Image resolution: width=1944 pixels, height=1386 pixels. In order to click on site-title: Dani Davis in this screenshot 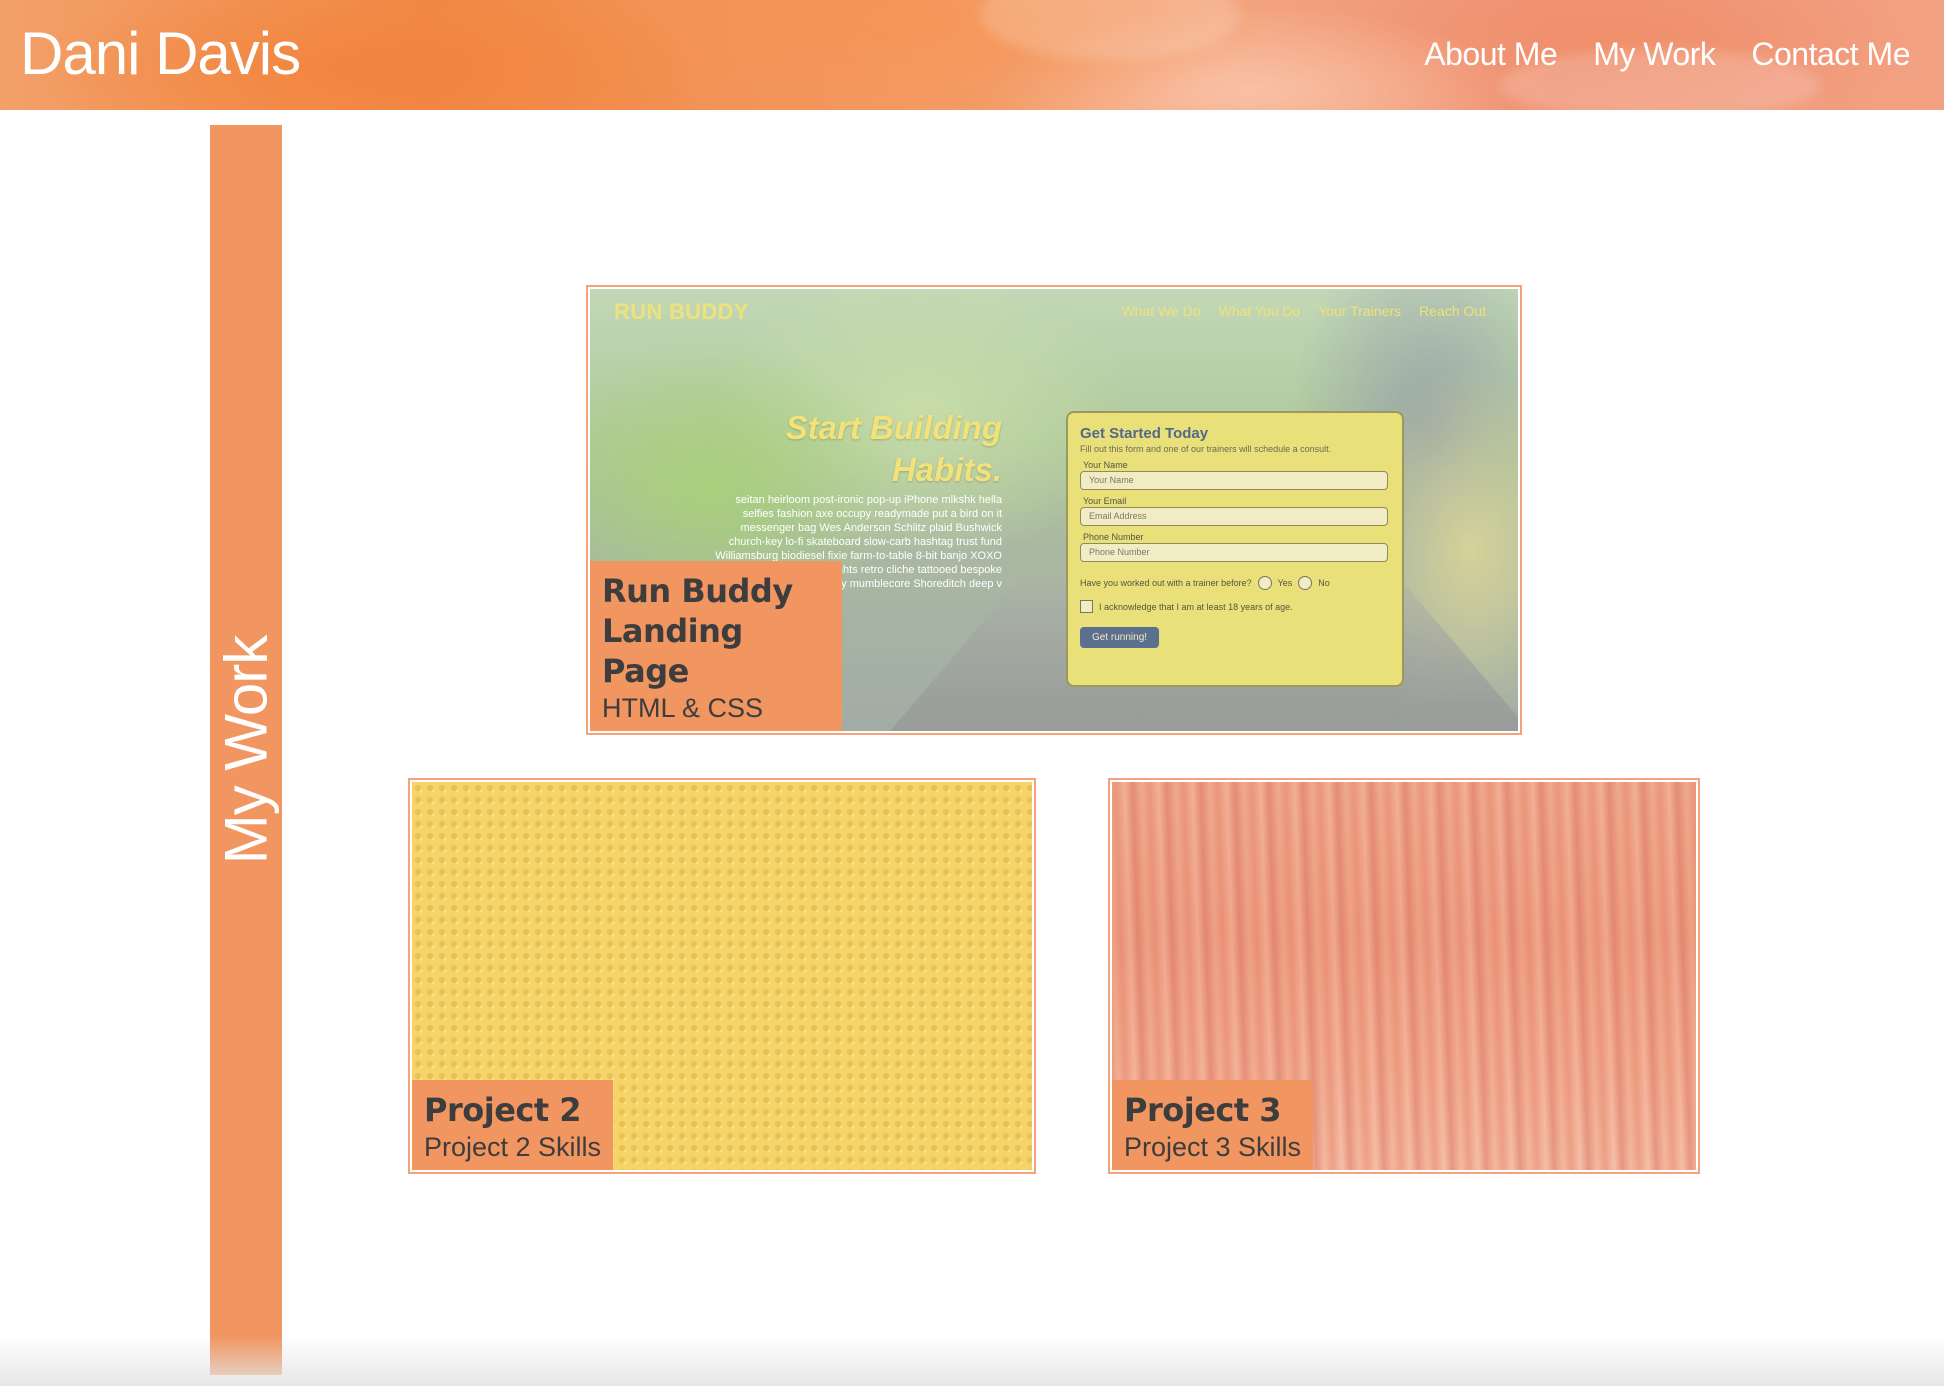, I will do `click(160, 54)`.